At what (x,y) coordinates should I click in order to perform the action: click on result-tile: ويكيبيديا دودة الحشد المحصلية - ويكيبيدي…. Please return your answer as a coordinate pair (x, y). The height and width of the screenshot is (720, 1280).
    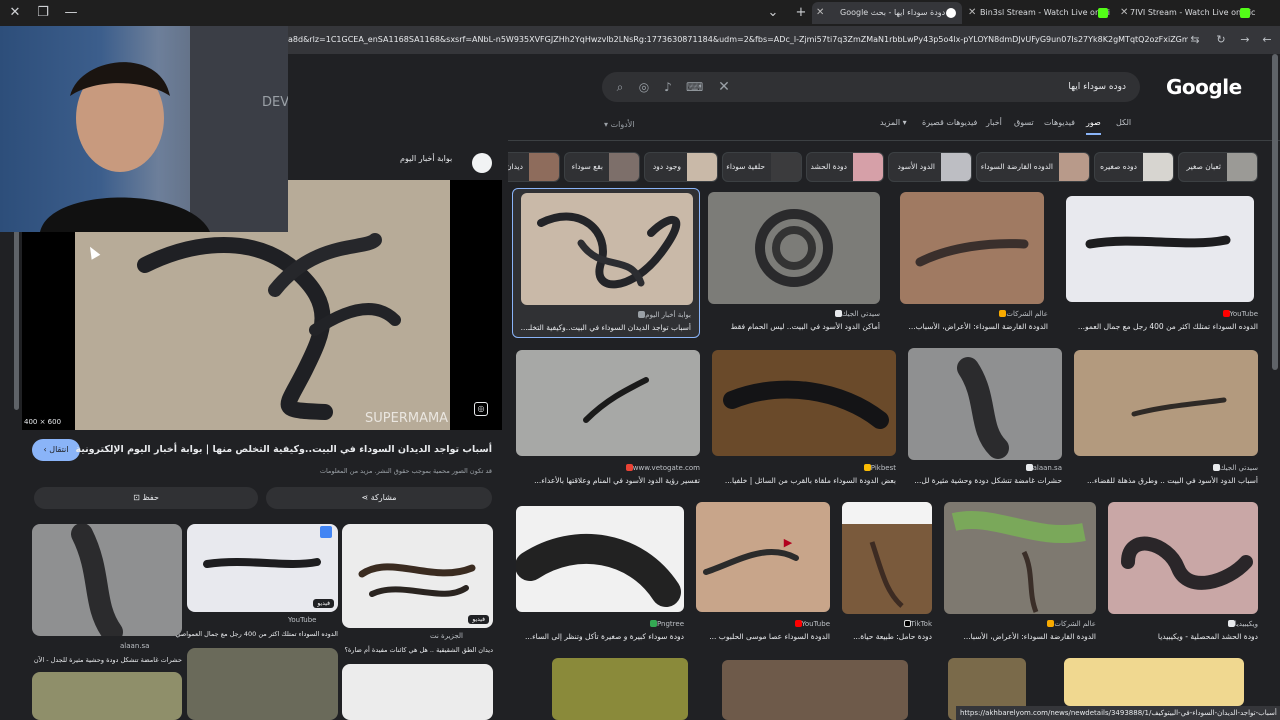
    Looking at the image, I should click on (1183, 574).